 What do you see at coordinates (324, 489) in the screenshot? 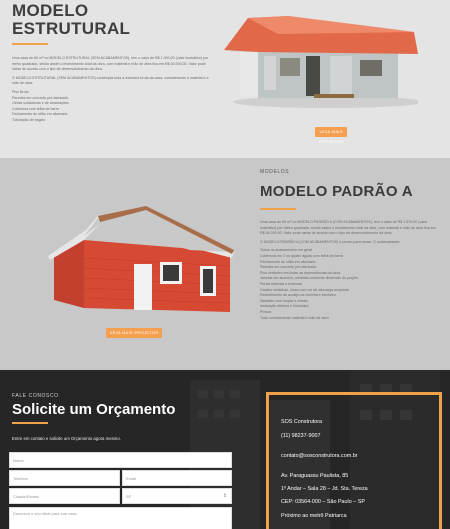
I see `address-line: 1º Andar – Sala 28 – Jd. Sta. Tereza` at bounding box center [324, 489].